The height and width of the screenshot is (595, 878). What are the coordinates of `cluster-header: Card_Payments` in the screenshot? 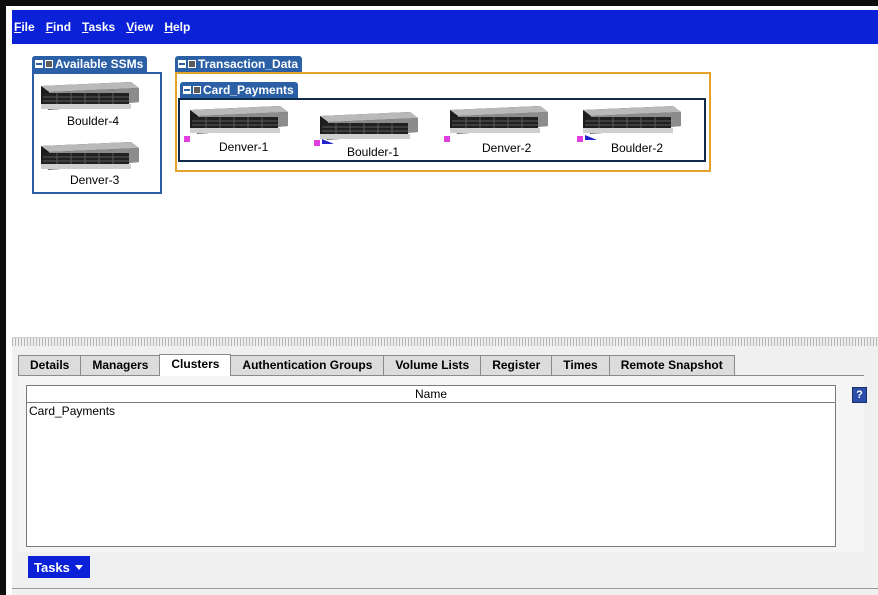 It's located at (239, 90).